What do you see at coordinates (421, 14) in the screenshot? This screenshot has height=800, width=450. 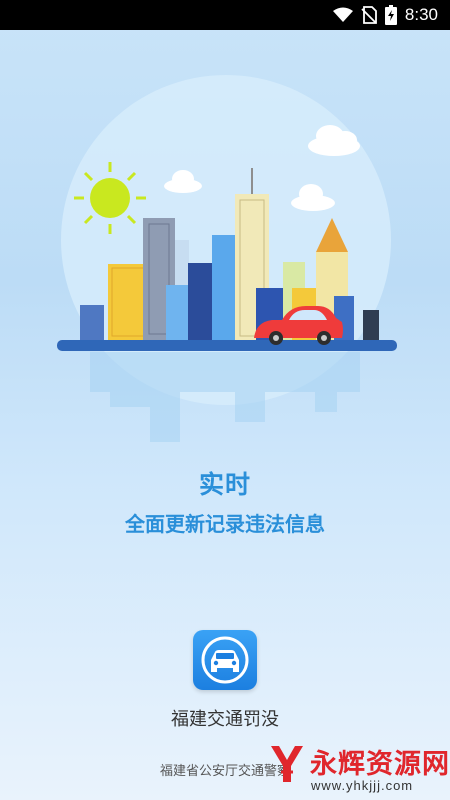 I see `status-time: 8:30` at bounding box center [421, 14].